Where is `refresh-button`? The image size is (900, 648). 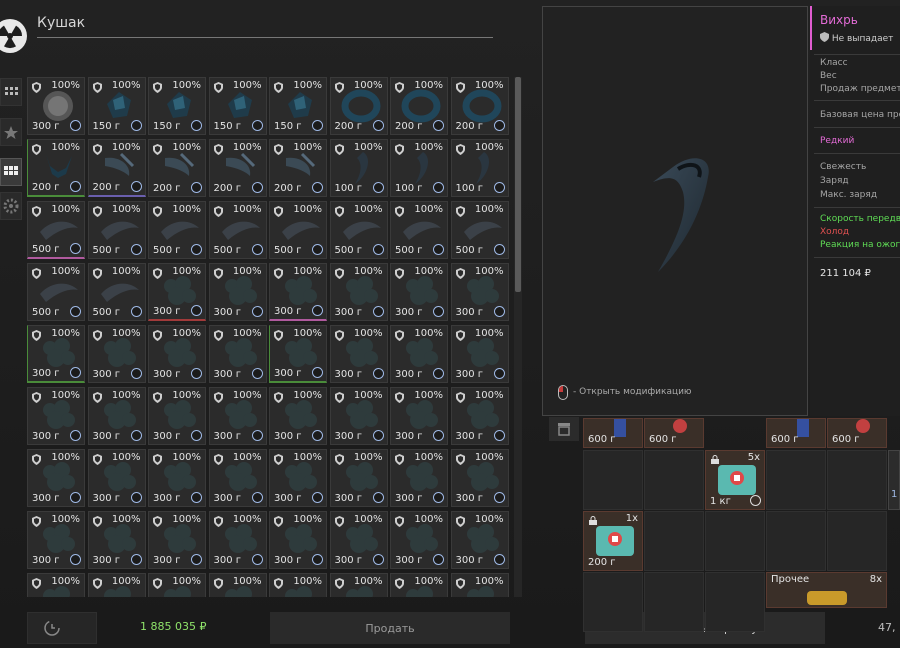
refresh-button is located at coordinates (62, 628).